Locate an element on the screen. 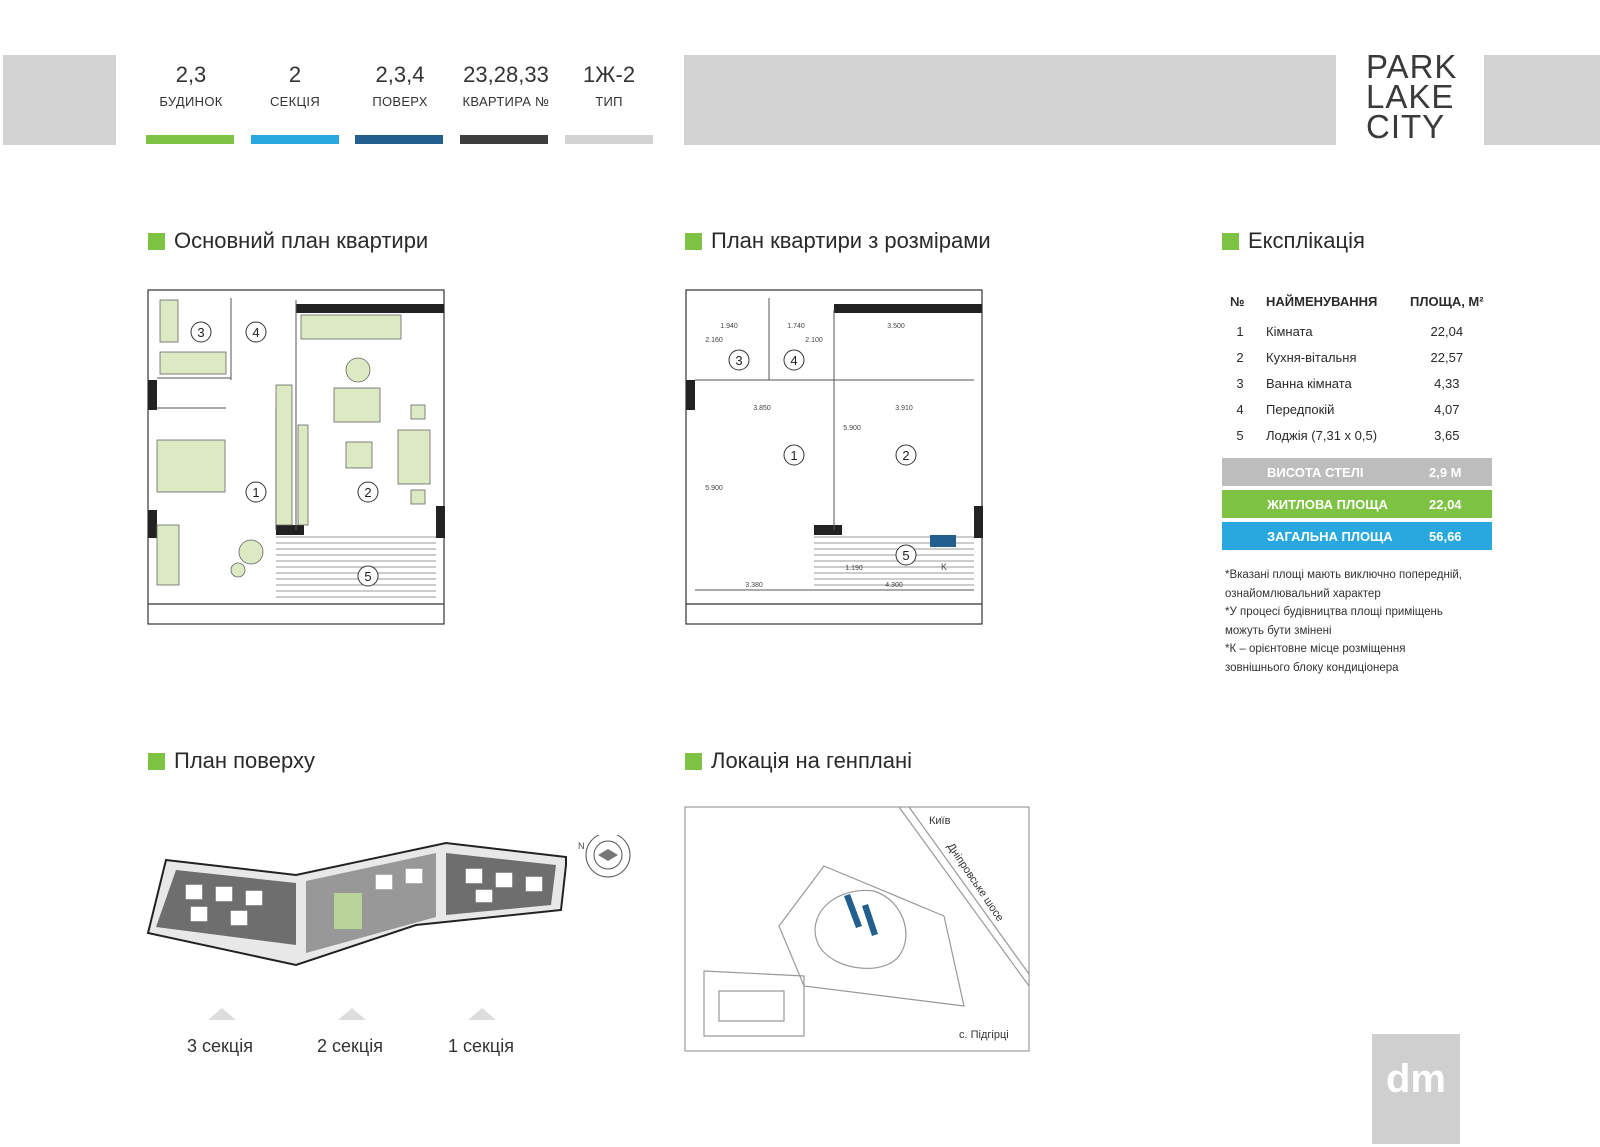  building-value: 2,3 is located at coordinates (191, 74).